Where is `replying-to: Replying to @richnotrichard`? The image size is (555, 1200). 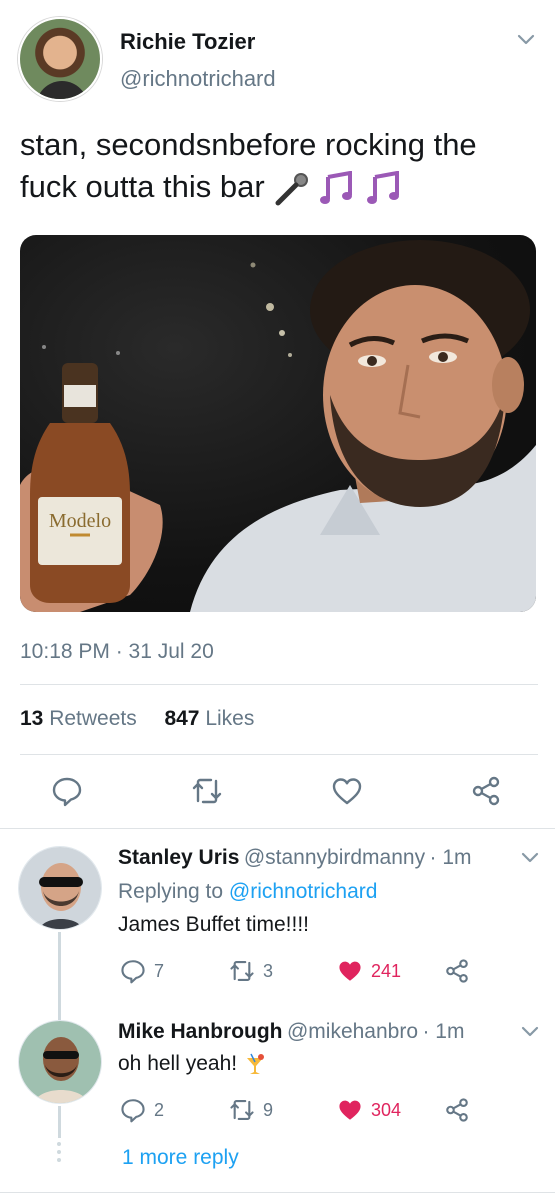
replying-to: Replying to @richnotrichard is located at coordinates (247, 892).